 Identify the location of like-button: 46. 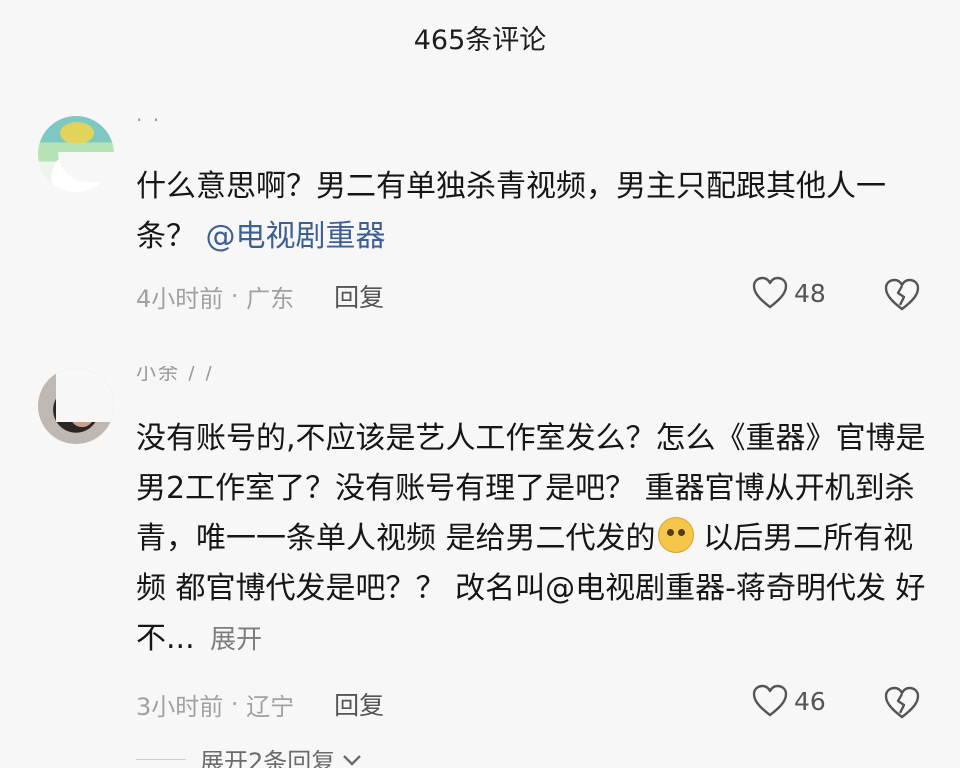
(789, 701).